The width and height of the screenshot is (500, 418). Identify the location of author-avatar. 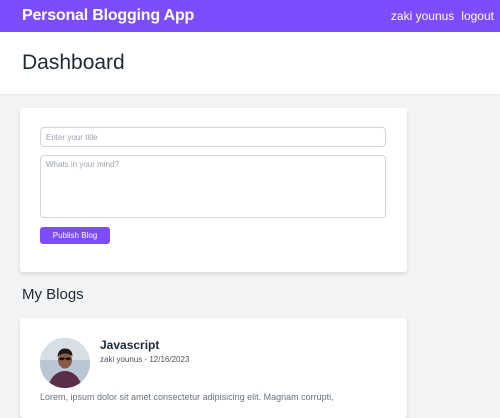
(65, 363).